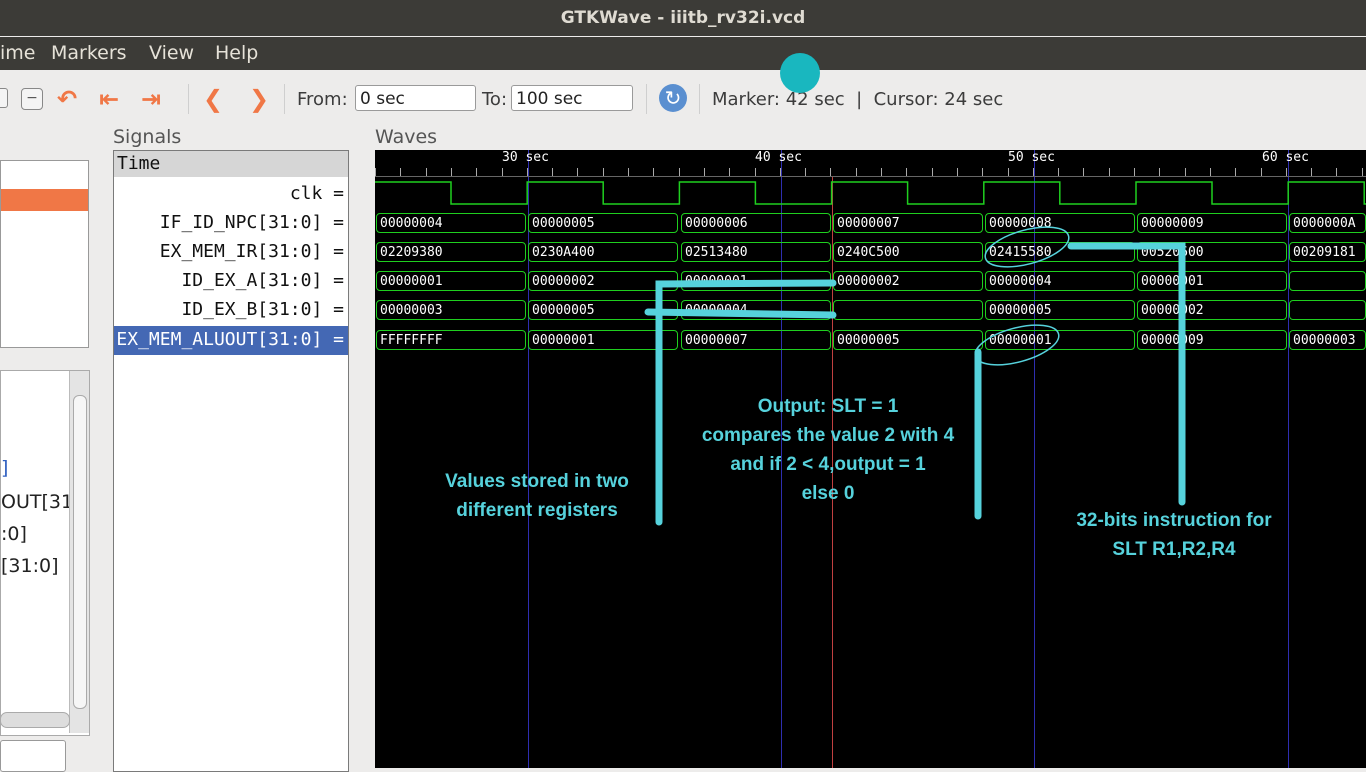  Describe the element at coordinates (828, 493) in the screenshot. I see `annotation-line: else 0` at that location.